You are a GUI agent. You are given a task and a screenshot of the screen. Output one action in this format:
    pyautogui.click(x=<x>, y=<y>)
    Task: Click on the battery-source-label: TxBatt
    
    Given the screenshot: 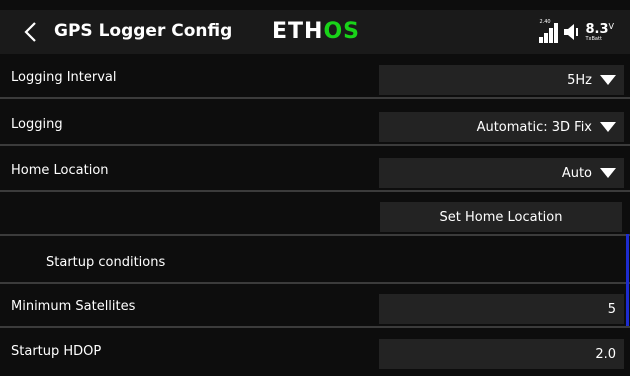 What is the action you would take?
    pyautogui.click(x=593, y=38)
    